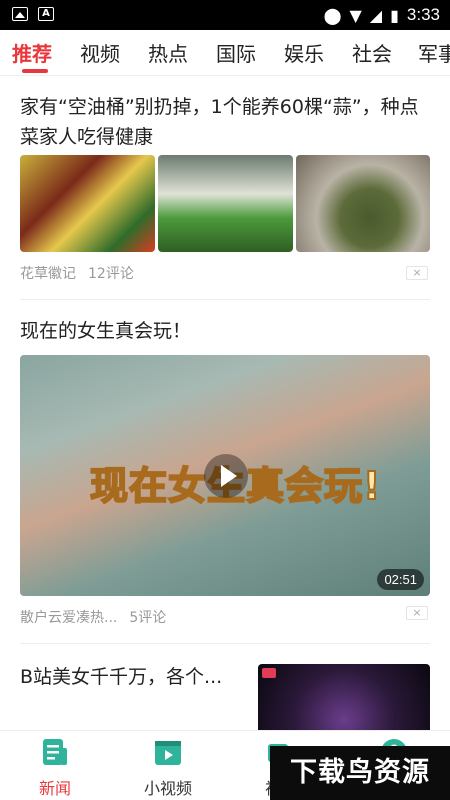  I want to click on system-status: ⬤ ▼ ◢ ▮ 3:33, so click(382, 15).